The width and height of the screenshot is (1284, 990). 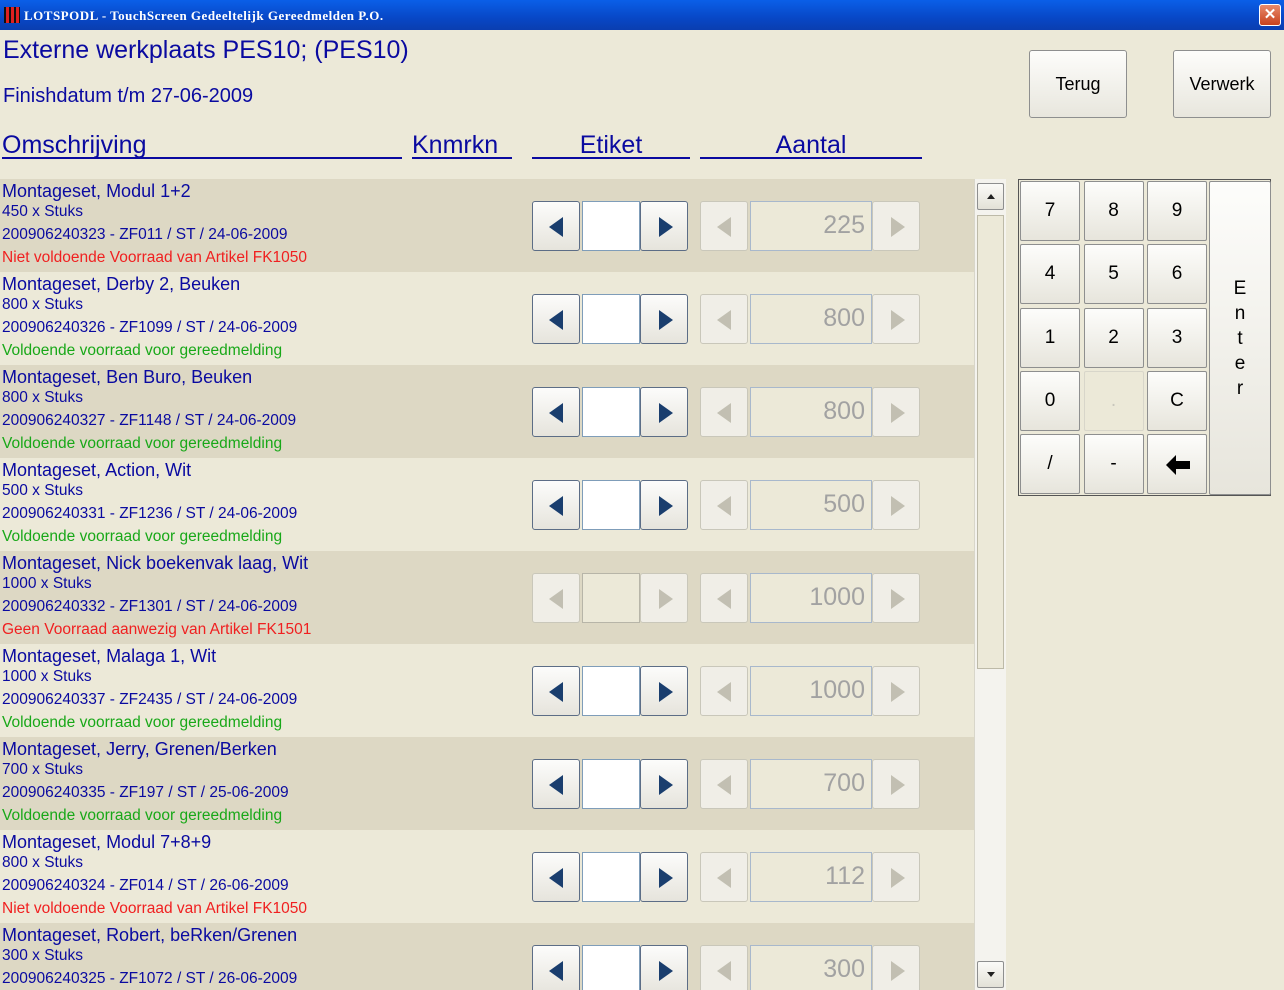 I want to click on back-button: Terug, so click(x=1078, y=84).